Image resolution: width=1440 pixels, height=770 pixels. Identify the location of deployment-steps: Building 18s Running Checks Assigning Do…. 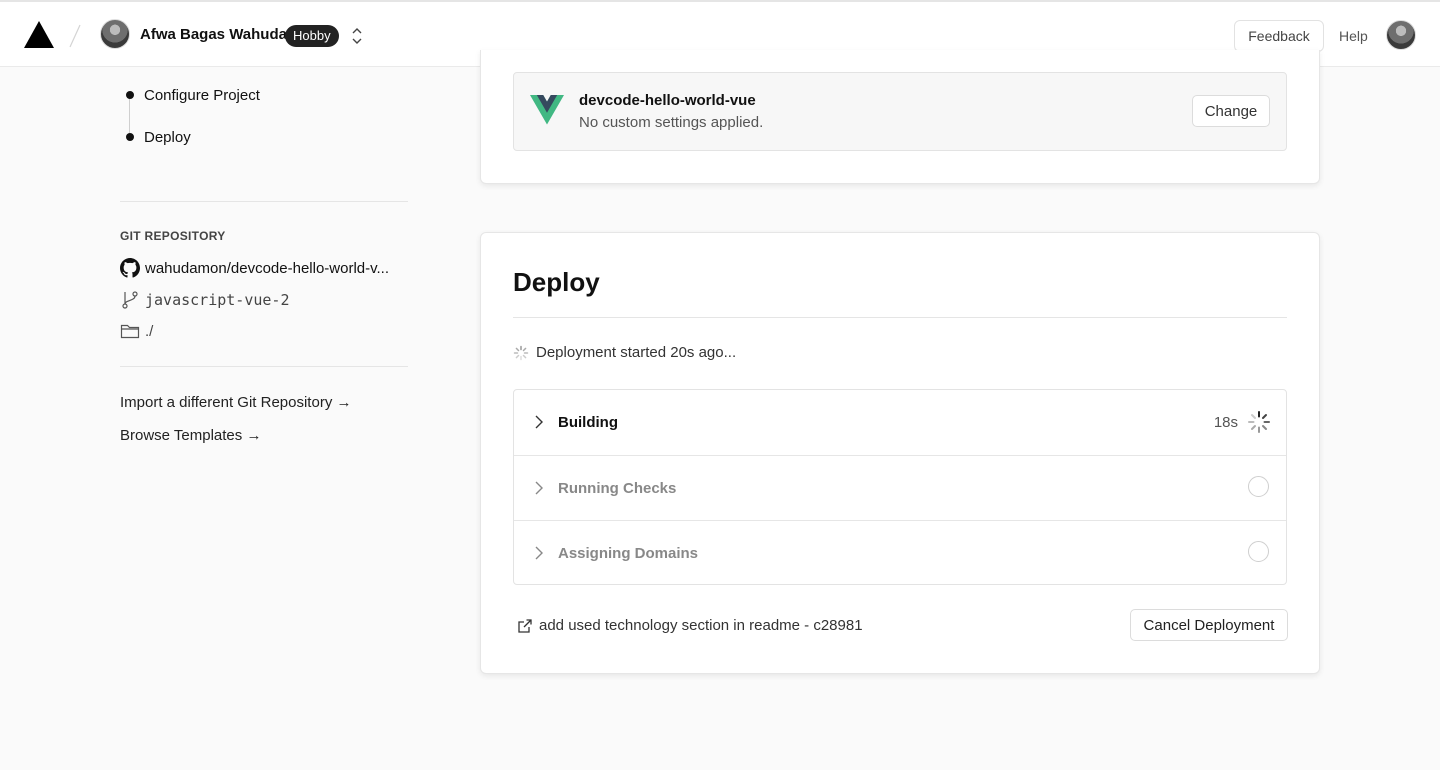
(900, 487).